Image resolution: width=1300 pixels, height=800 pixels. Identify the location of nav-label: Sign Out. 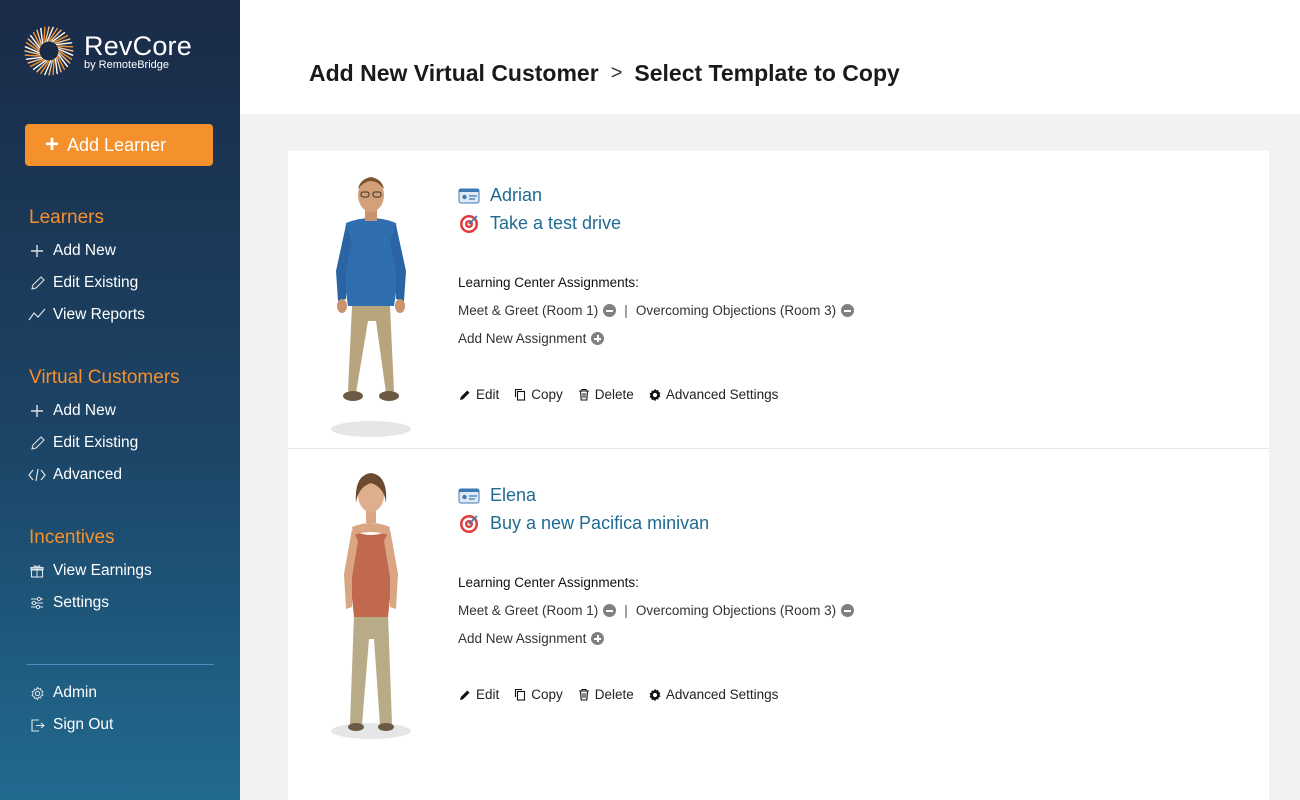
(83, 724).